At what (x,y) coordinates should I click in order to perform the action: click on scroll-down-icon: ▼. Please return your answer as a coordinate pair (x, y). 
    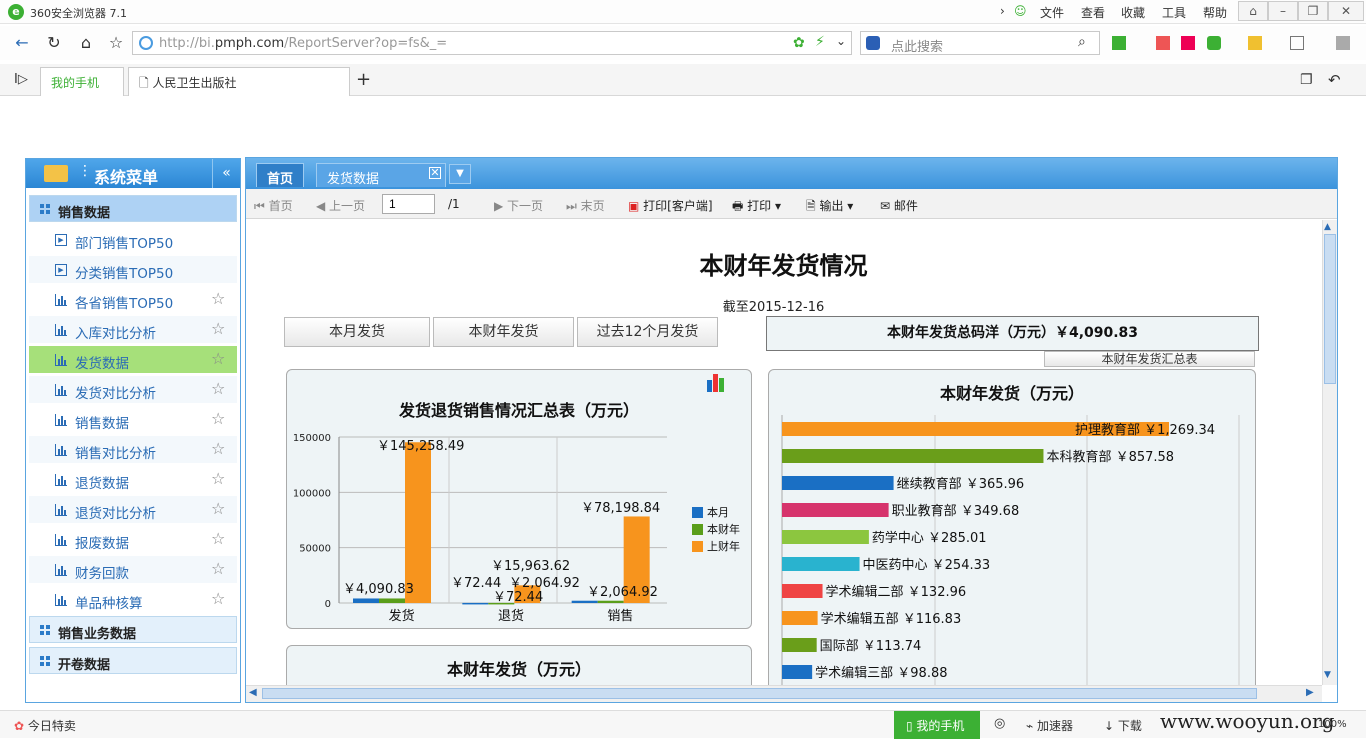
    Looking at the image, I should click on (1327, 675).